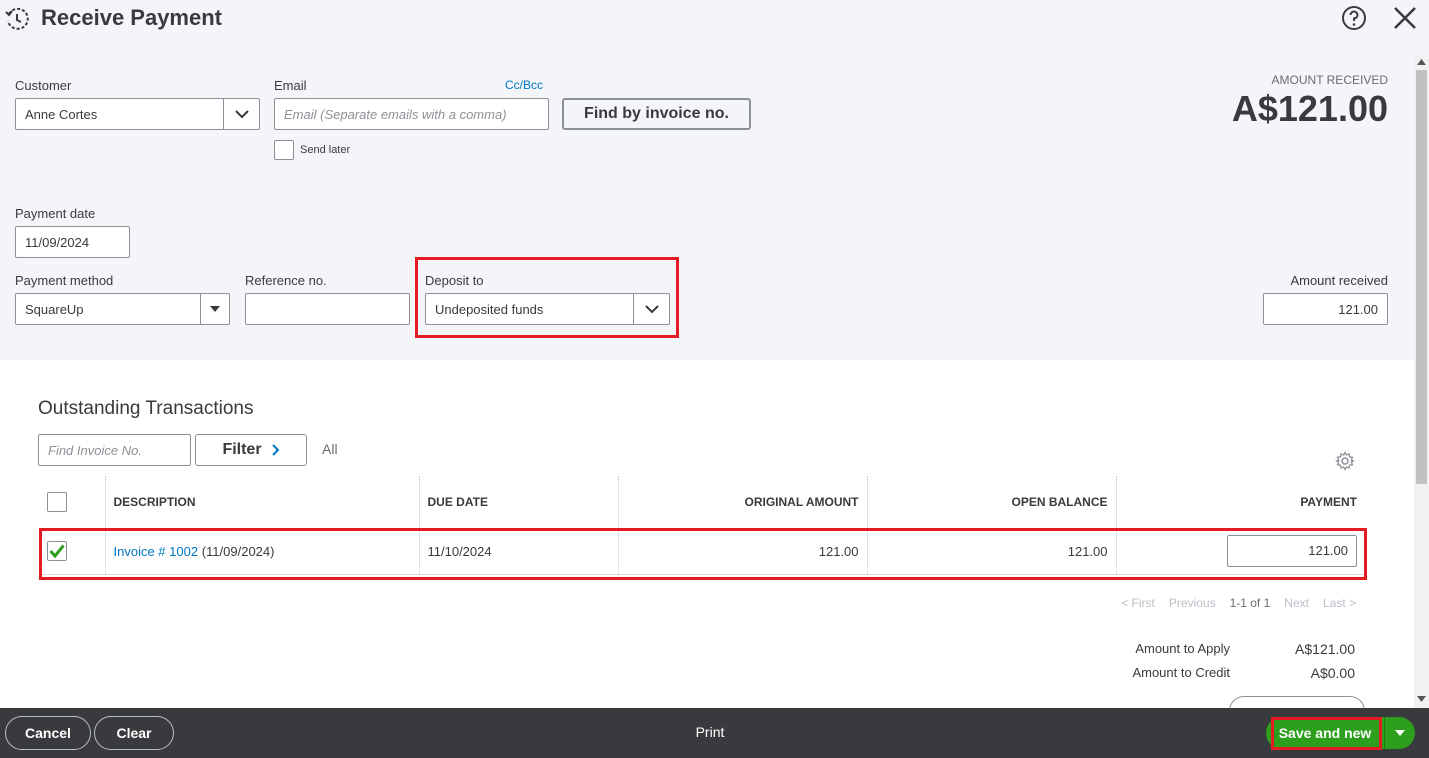  What do you see at coordinates (55, 213) in the screenshot?
I see `payment-date-label: Payment date` at bounding box center [55, 213].